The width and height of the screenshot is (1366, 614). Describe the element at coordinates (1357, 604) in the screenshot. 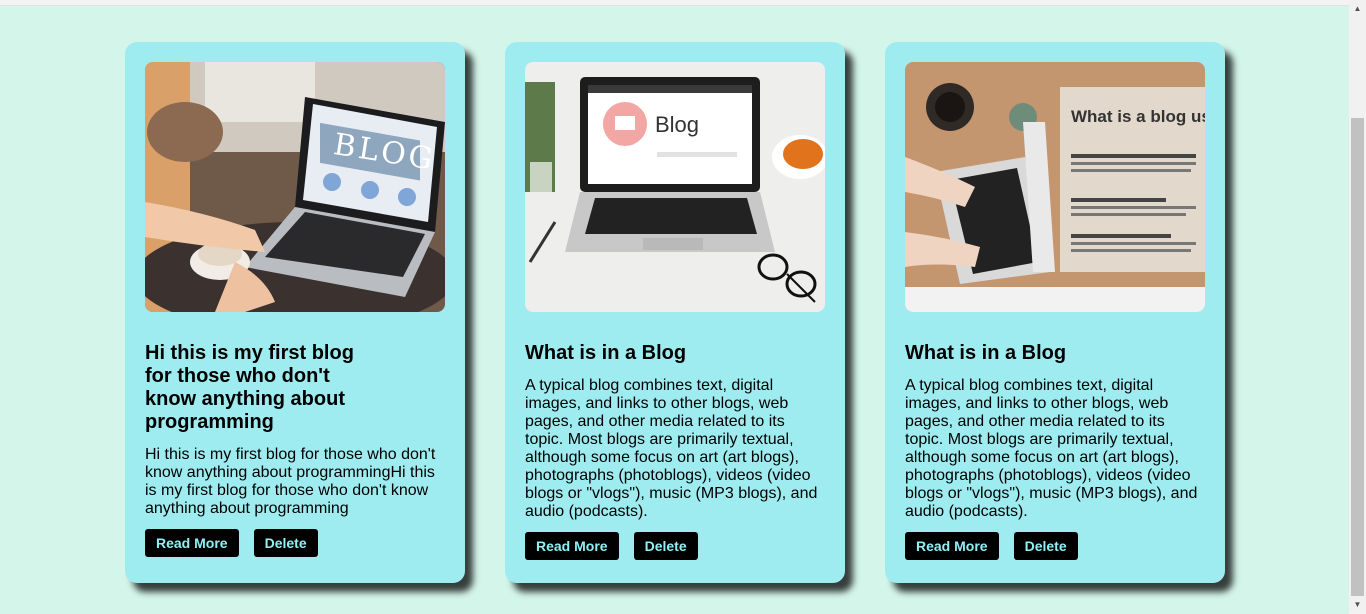

I see `scroll-down-arrow-icon: ▼` at that location.